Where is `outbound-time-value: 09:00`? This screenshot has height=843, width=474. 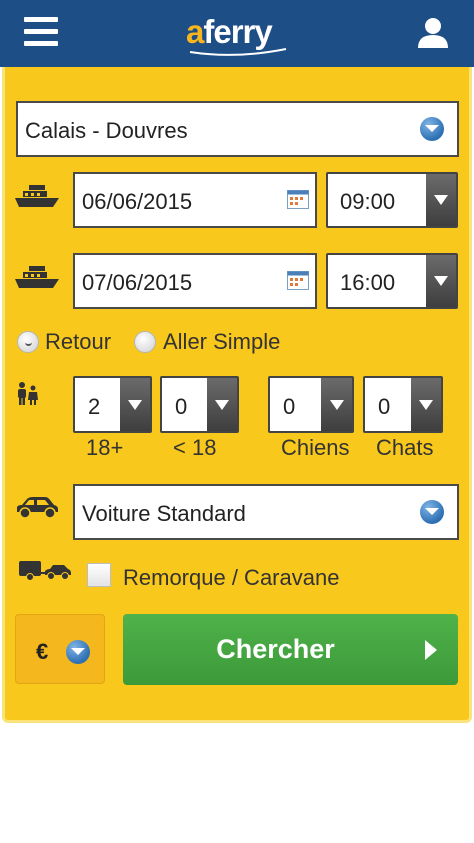
outbound-time-value: 09:00 is located at coordinates (368, 201).